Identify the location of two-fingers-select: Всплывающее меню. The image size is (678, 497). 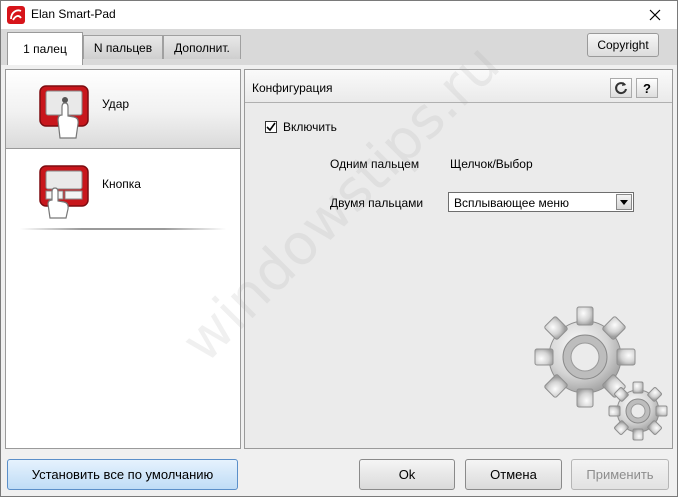
(541, 202).